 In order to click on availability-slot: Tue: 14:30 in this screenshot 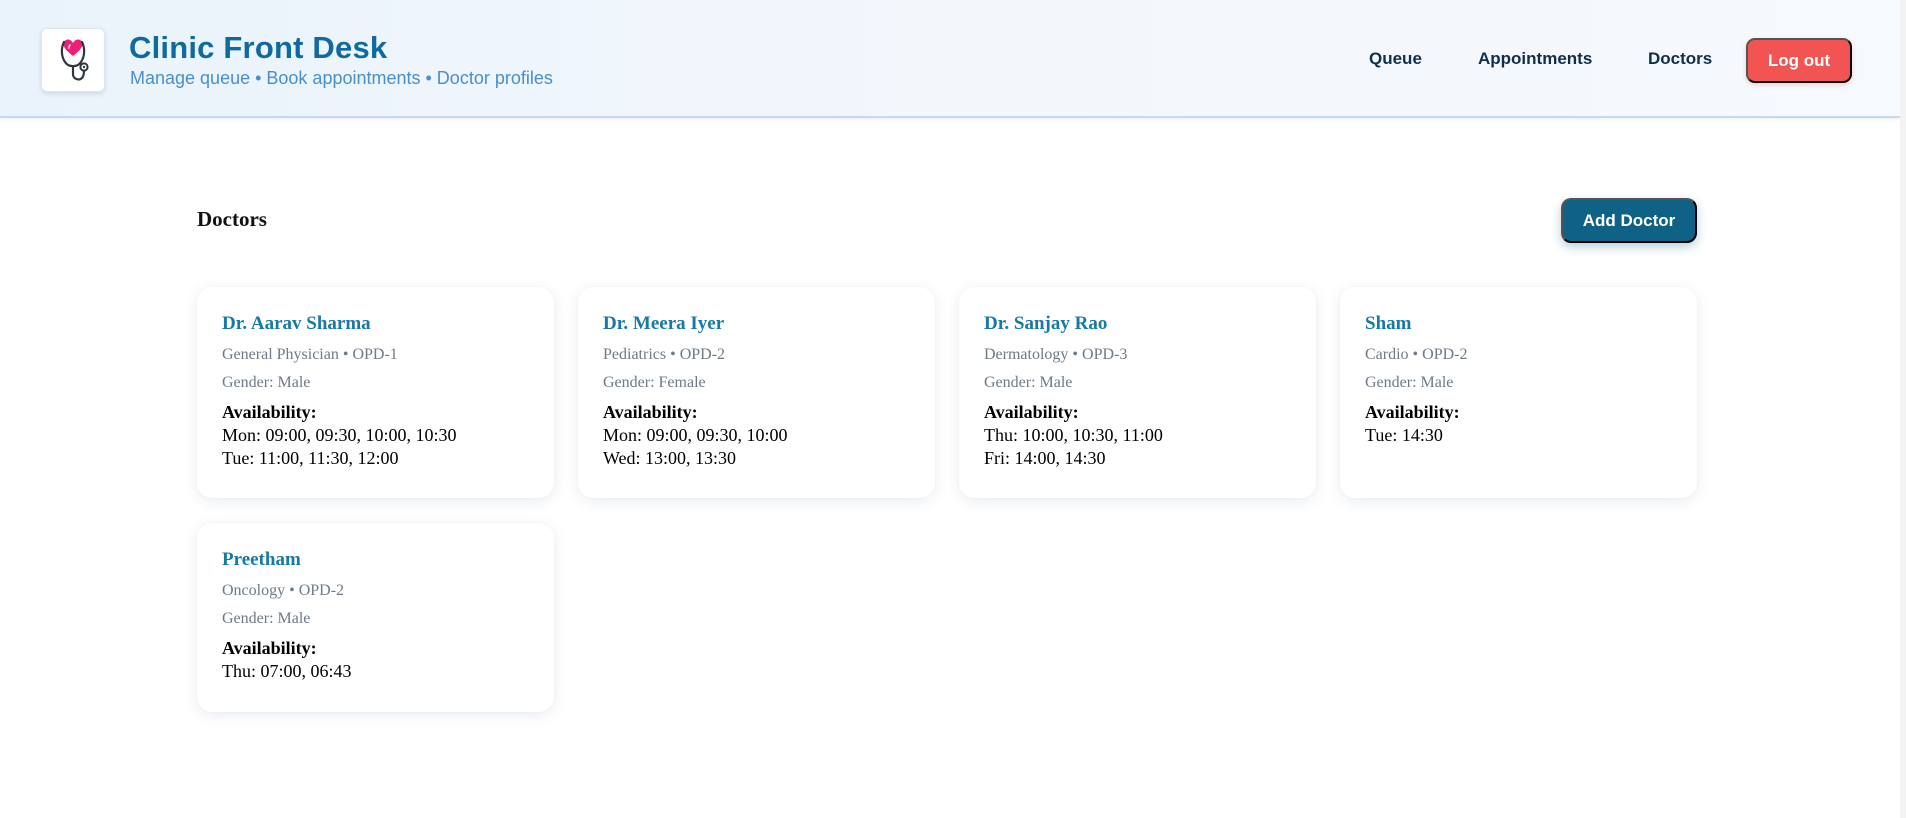, I will do `click(1404, 435)`.